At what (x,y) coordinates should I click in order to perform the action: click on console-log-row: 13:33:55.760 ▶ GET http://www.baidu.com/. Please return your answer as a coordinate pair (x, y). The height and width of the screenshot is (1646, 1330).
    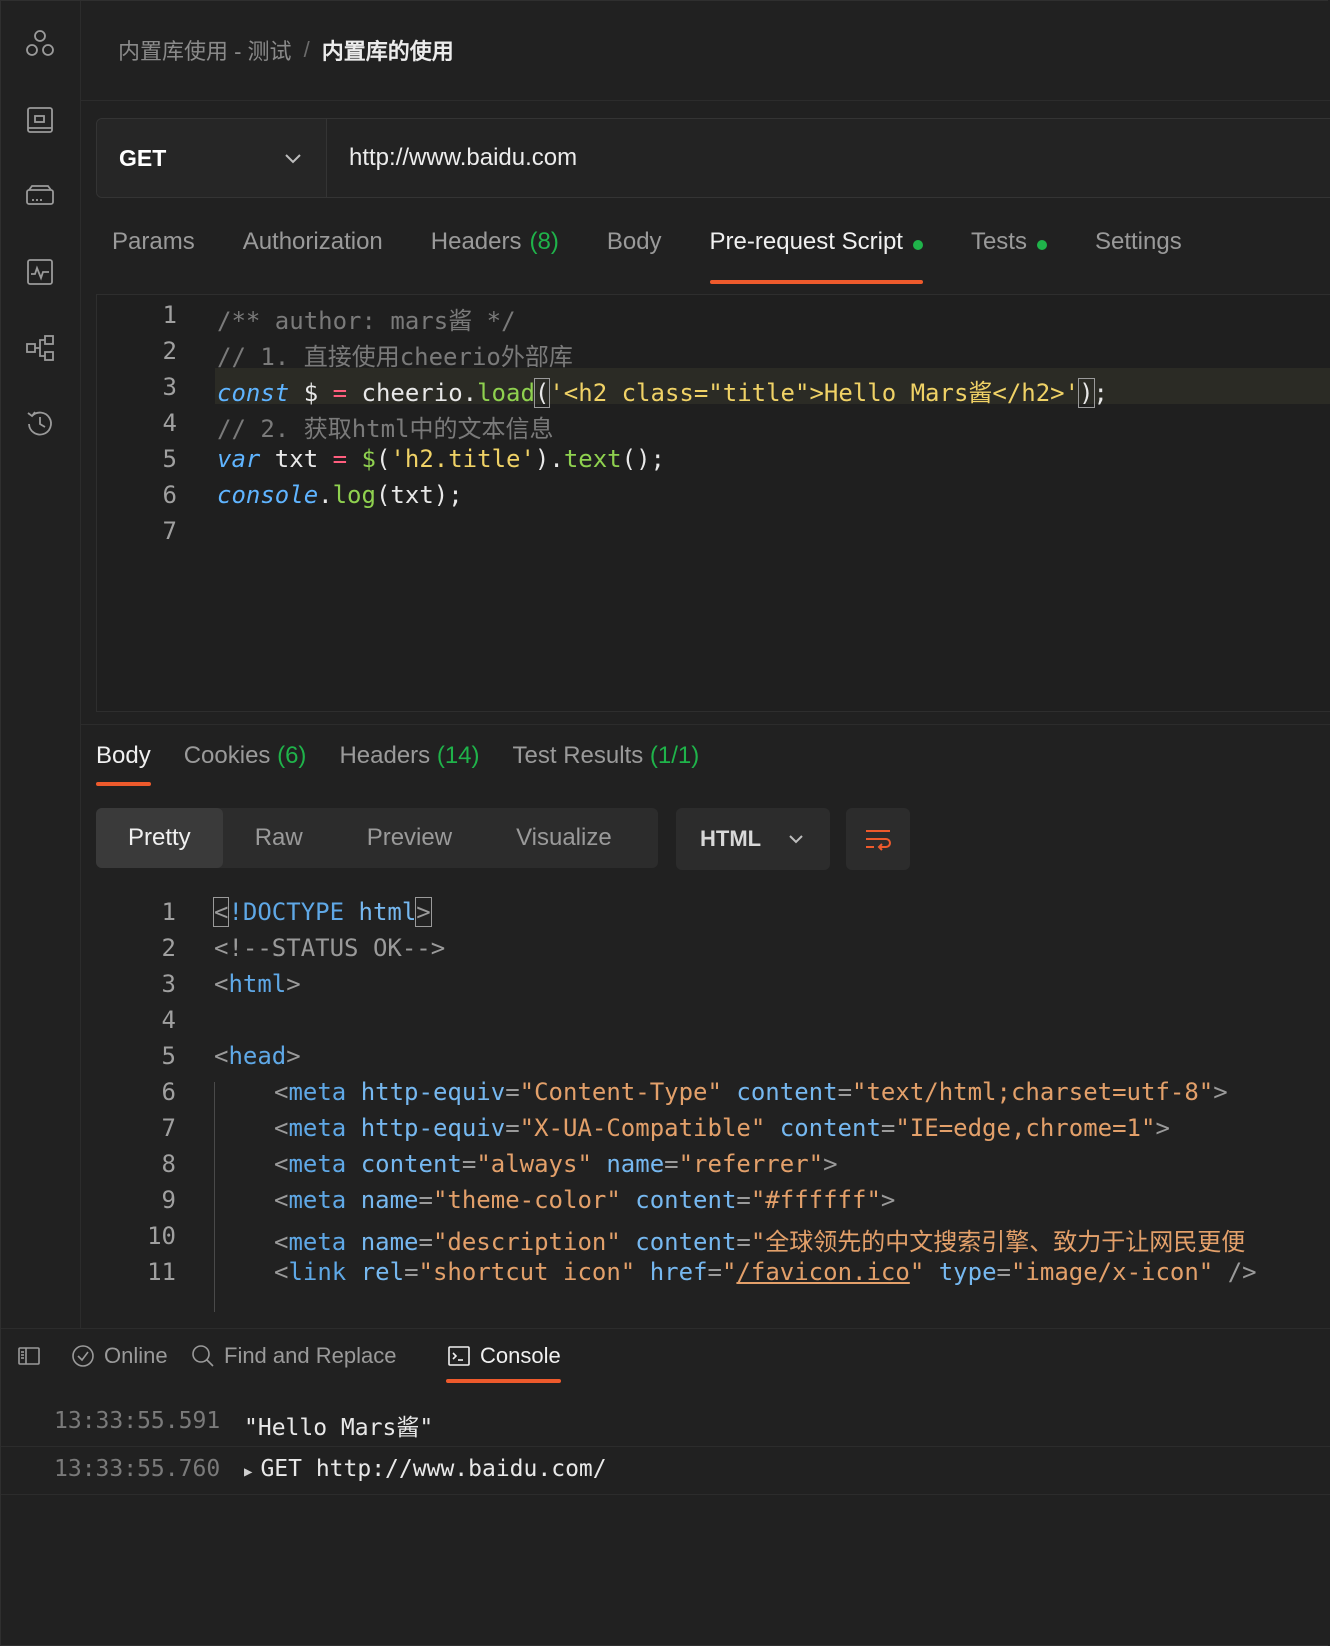
    Looking at the image, I should click on (665, 1470).